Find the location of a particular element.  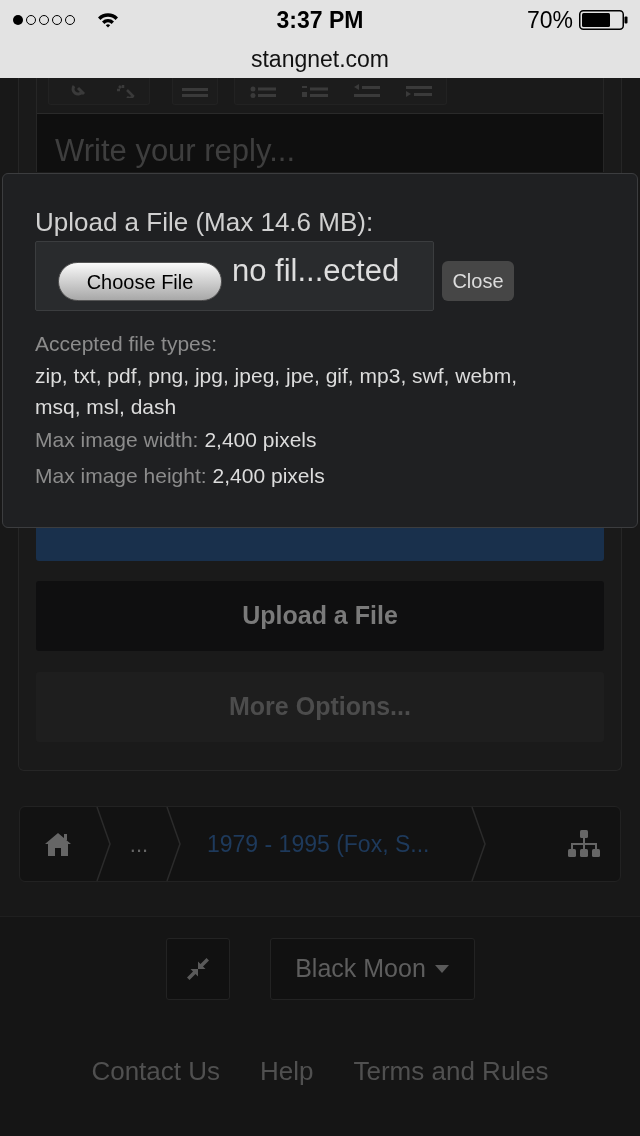

fullscreen-toggle-button is located at coordinates (197, 969).